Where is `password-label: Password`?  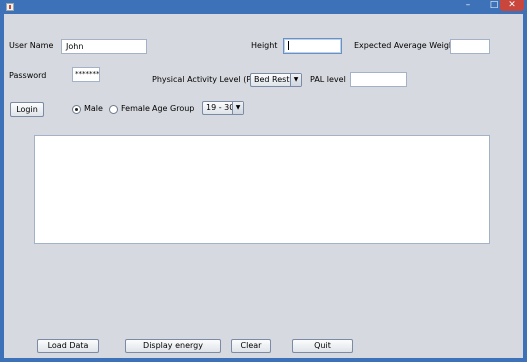
password-label: Password is located at coordinates (28, 75).